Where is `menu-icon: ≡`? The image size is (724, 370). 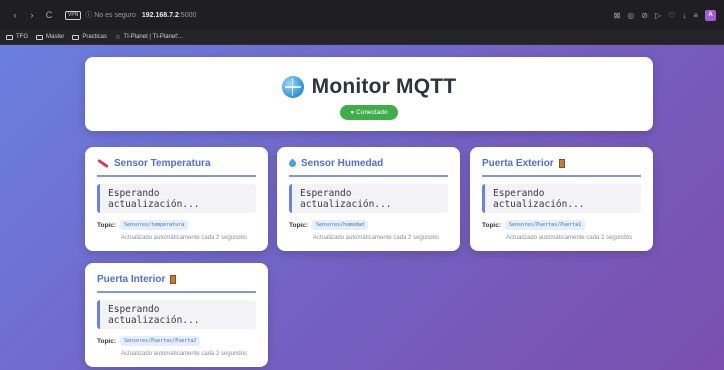 menu-icon: ≡ is located at coordinates (695, 15).